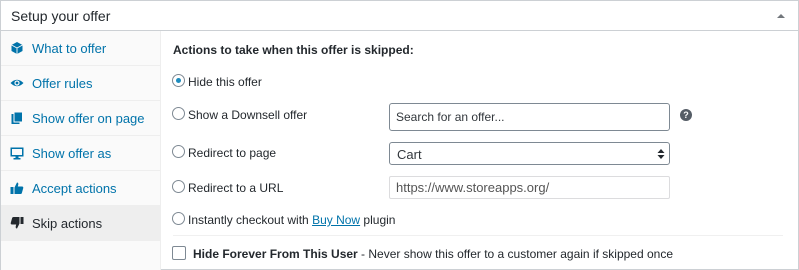 The image size is (799, 270). What do you see at coordinates (529, 117) in the screenshot?
I see `offer-search-input` at bounding box center [529, 117].